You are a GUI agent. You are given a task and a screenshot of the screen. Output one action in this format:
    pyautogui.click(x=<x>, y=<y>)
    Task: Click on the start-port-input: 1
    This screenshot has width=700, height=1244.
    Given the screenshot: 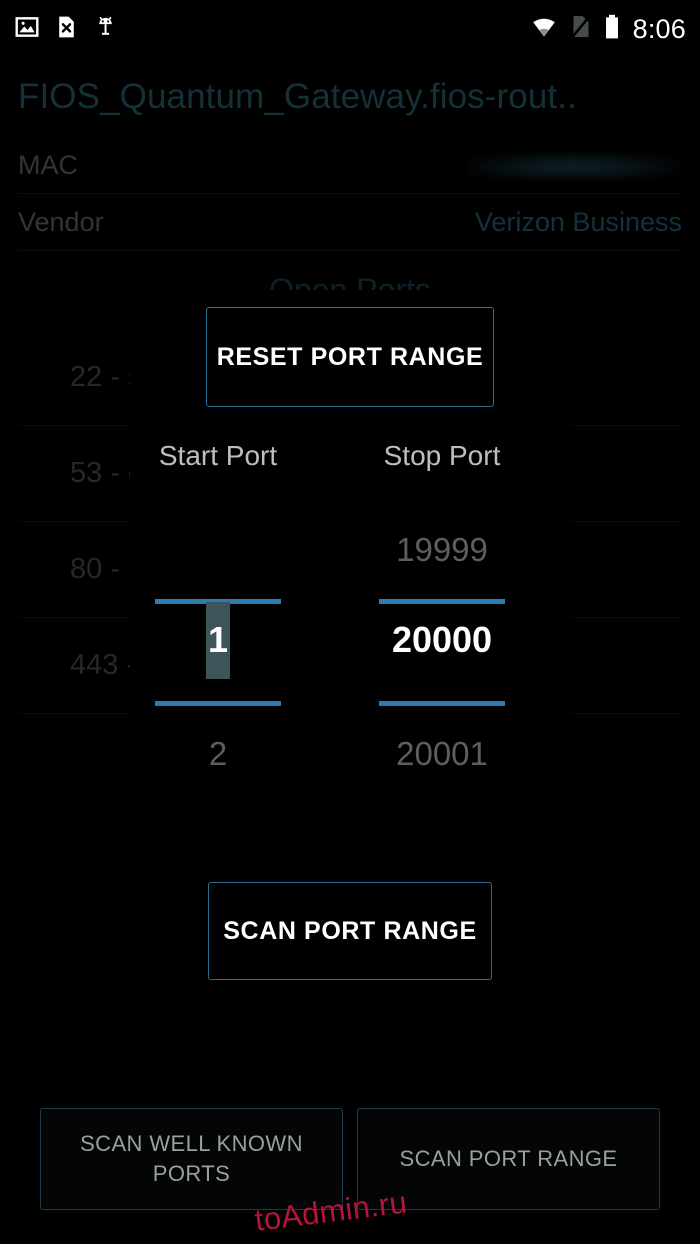 What is the action you would take?
    pyautogui.click(x=218, y=640)
    